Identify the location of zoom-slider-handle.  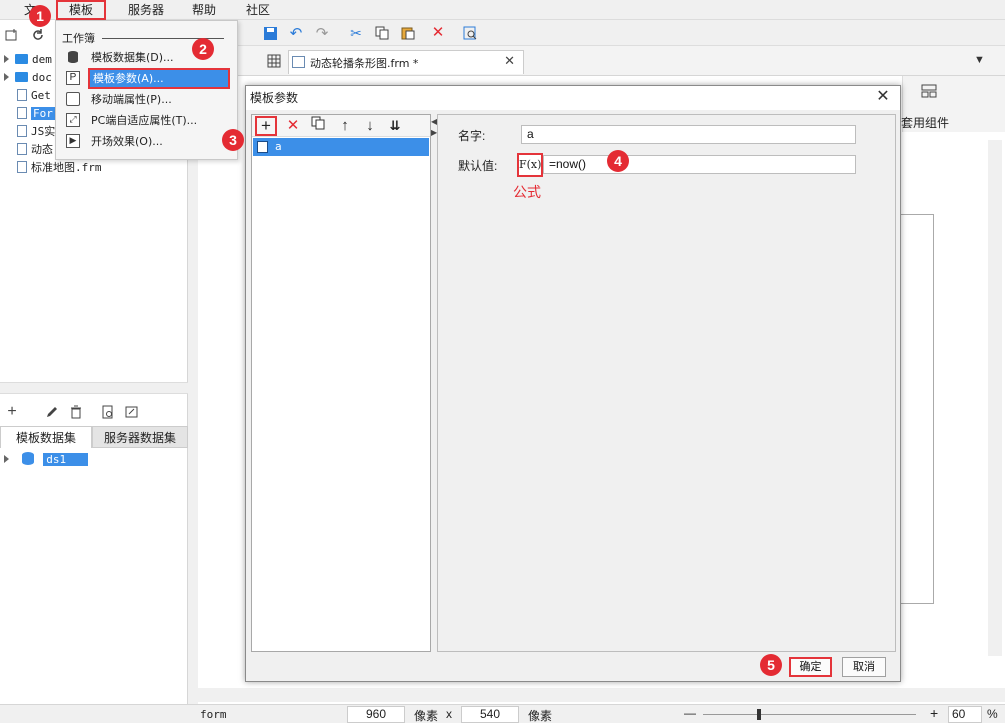
(759, 714).